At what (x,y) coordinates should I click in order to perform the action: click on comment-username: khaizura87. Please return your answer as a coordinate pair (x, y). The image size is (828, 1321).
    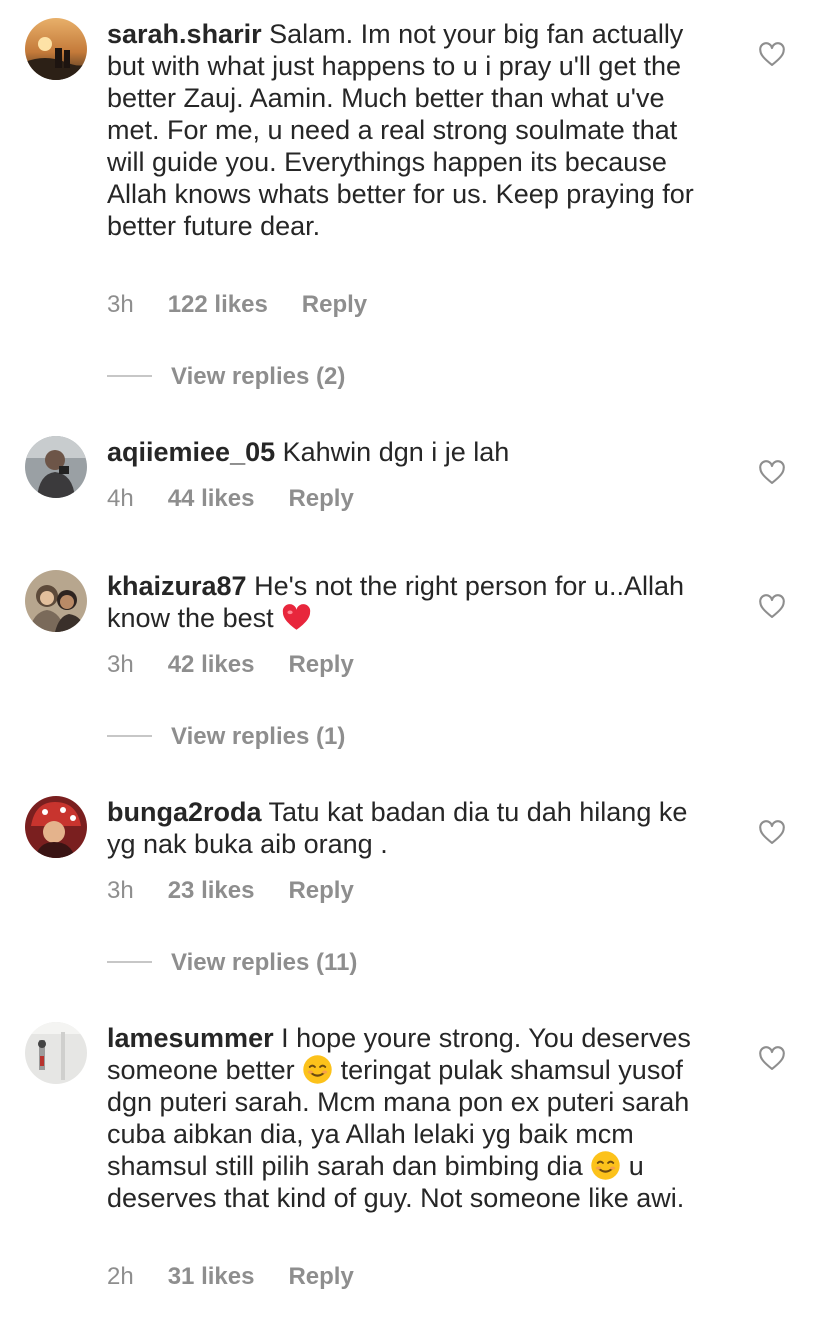
    Looking at the image, I should click on (177, 586).